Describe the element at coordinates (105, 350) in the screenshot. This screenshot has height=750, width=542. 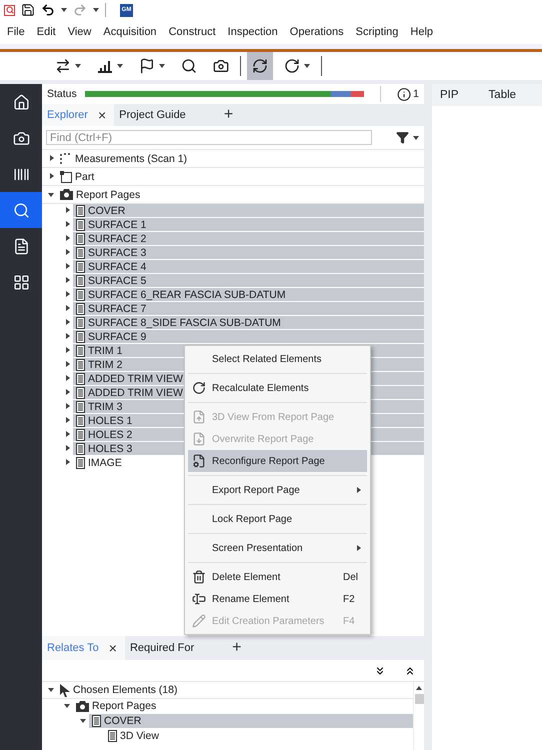
I see `tree-label: TRIM 1` at that location.